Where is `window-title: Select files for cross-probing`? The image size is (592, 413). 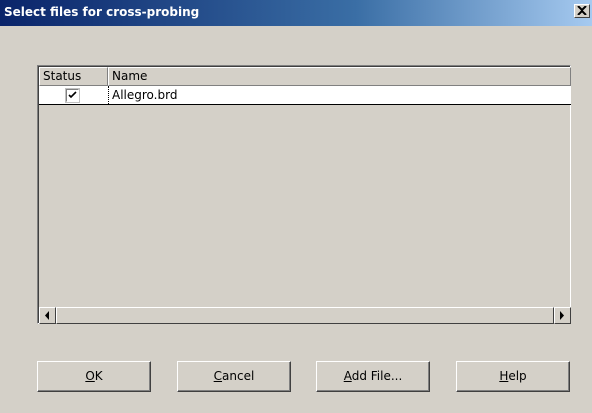 window-title: Select files for cross-probing is located at coordinates (102, 12).